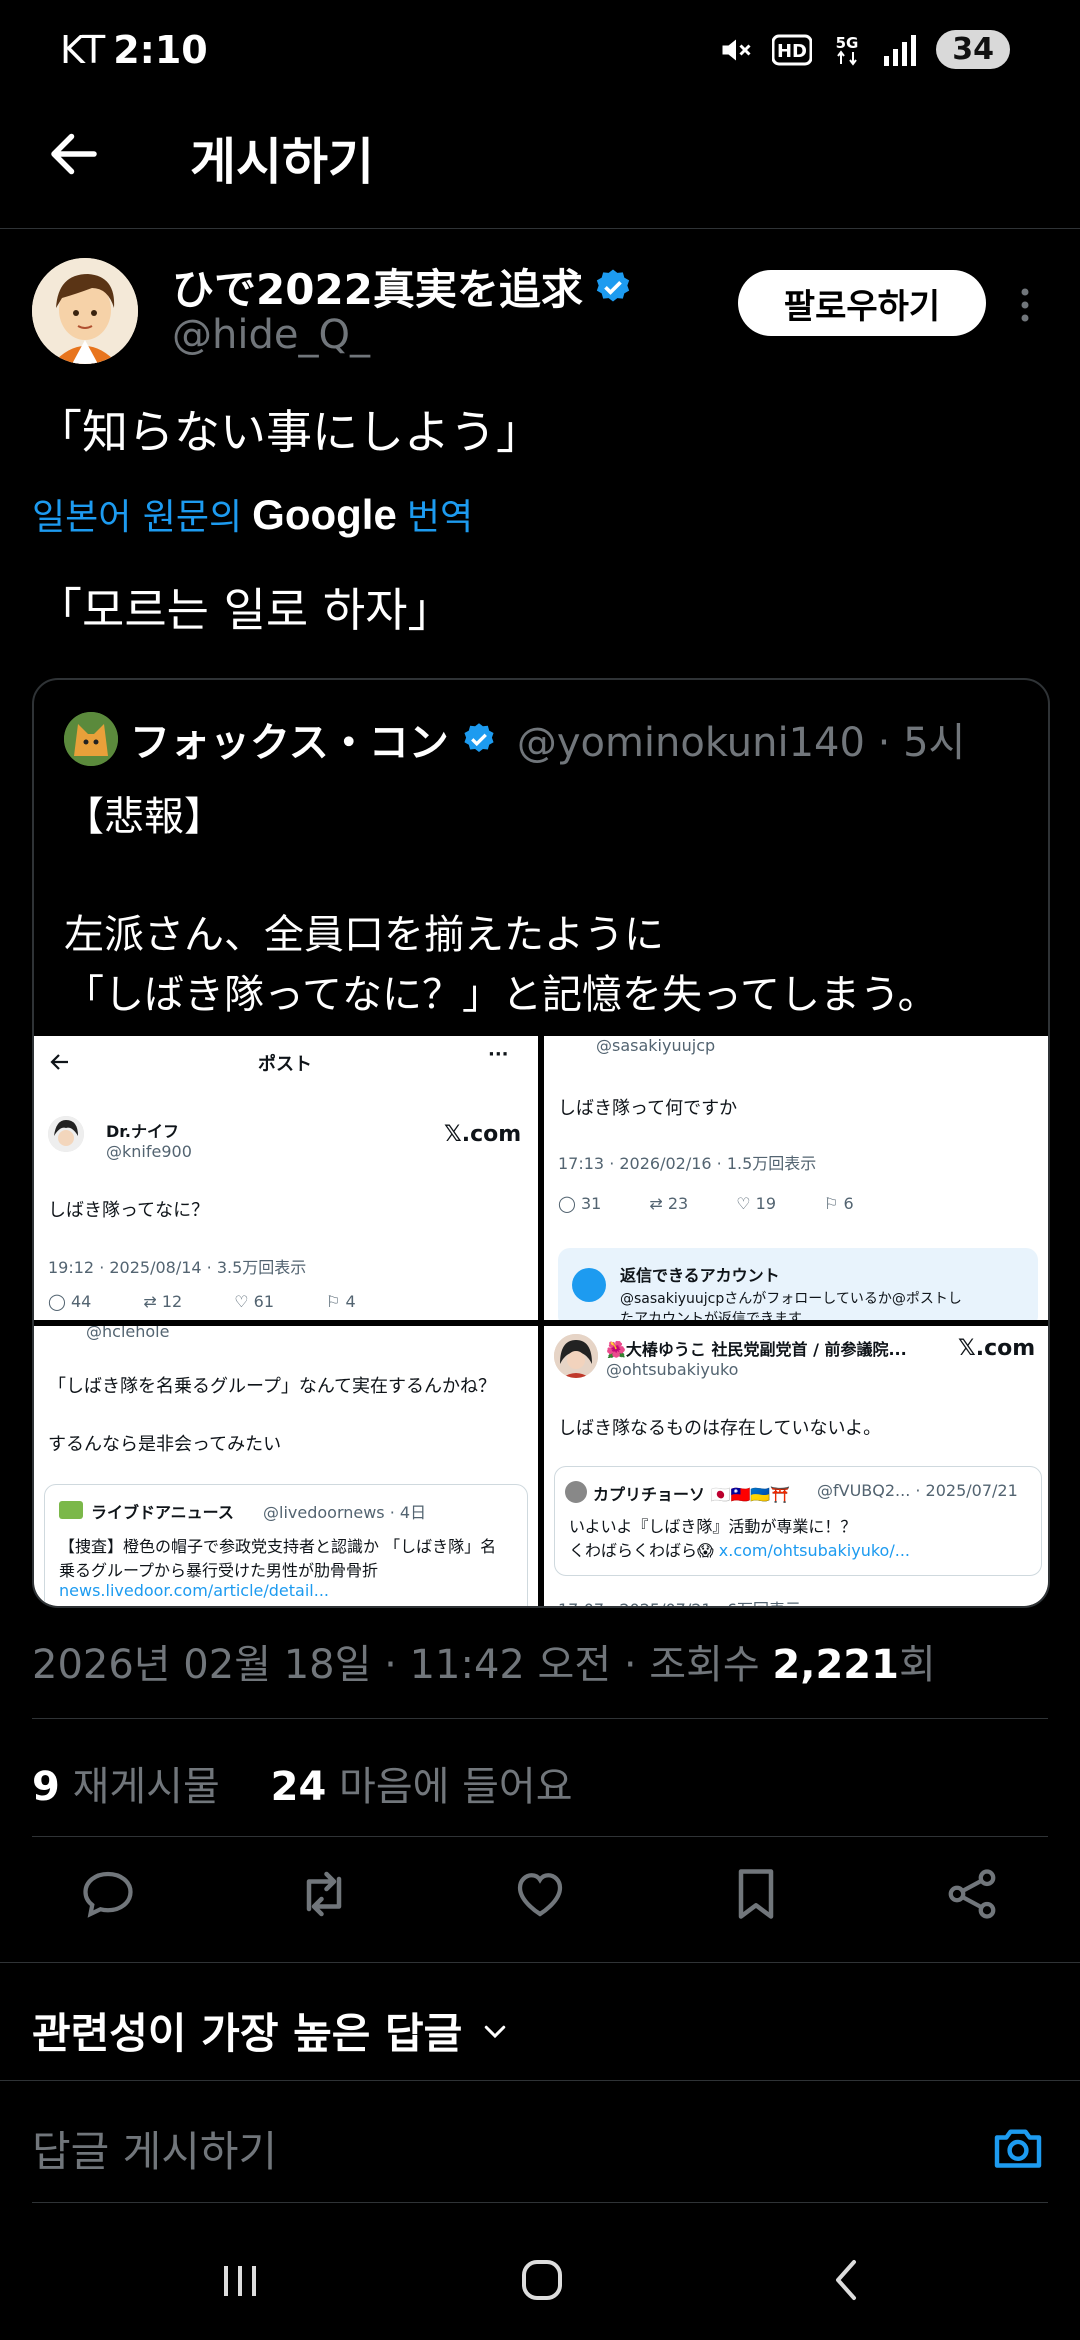 Image resolution: width=1080 pixels, height=2340 pixels. I want to click on tile-inner-text: いよいよ『しばき隊』活動が専業に！？, so click(713, 1526).